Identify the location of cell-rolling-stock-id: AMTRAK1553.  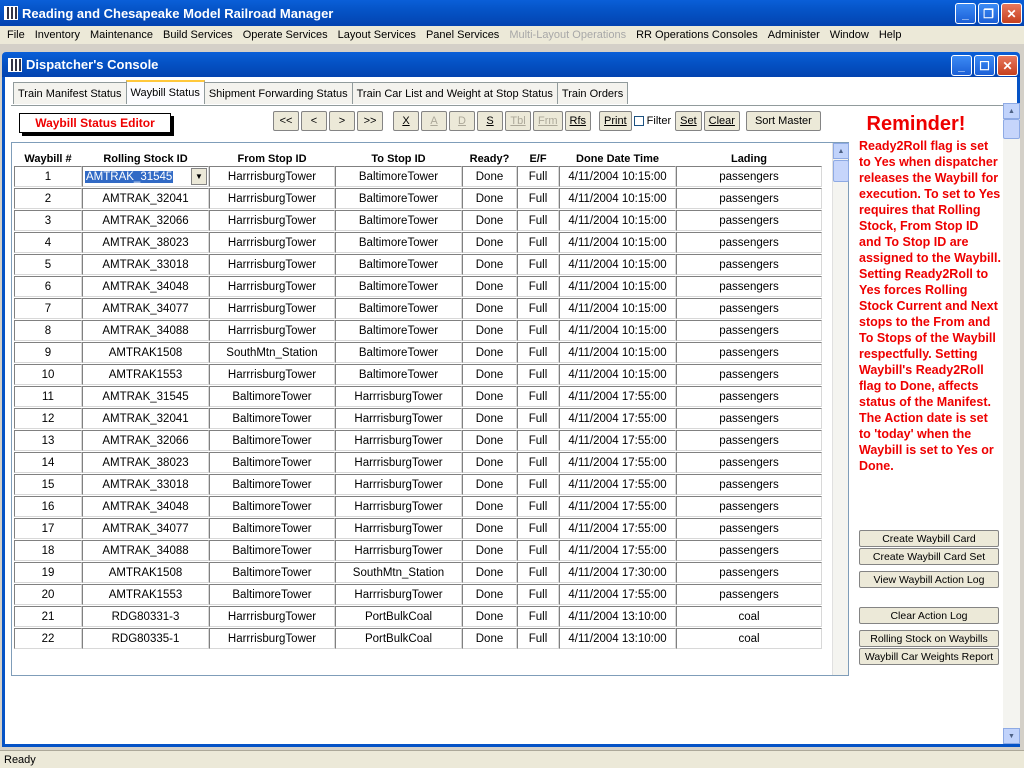
(145, 594).